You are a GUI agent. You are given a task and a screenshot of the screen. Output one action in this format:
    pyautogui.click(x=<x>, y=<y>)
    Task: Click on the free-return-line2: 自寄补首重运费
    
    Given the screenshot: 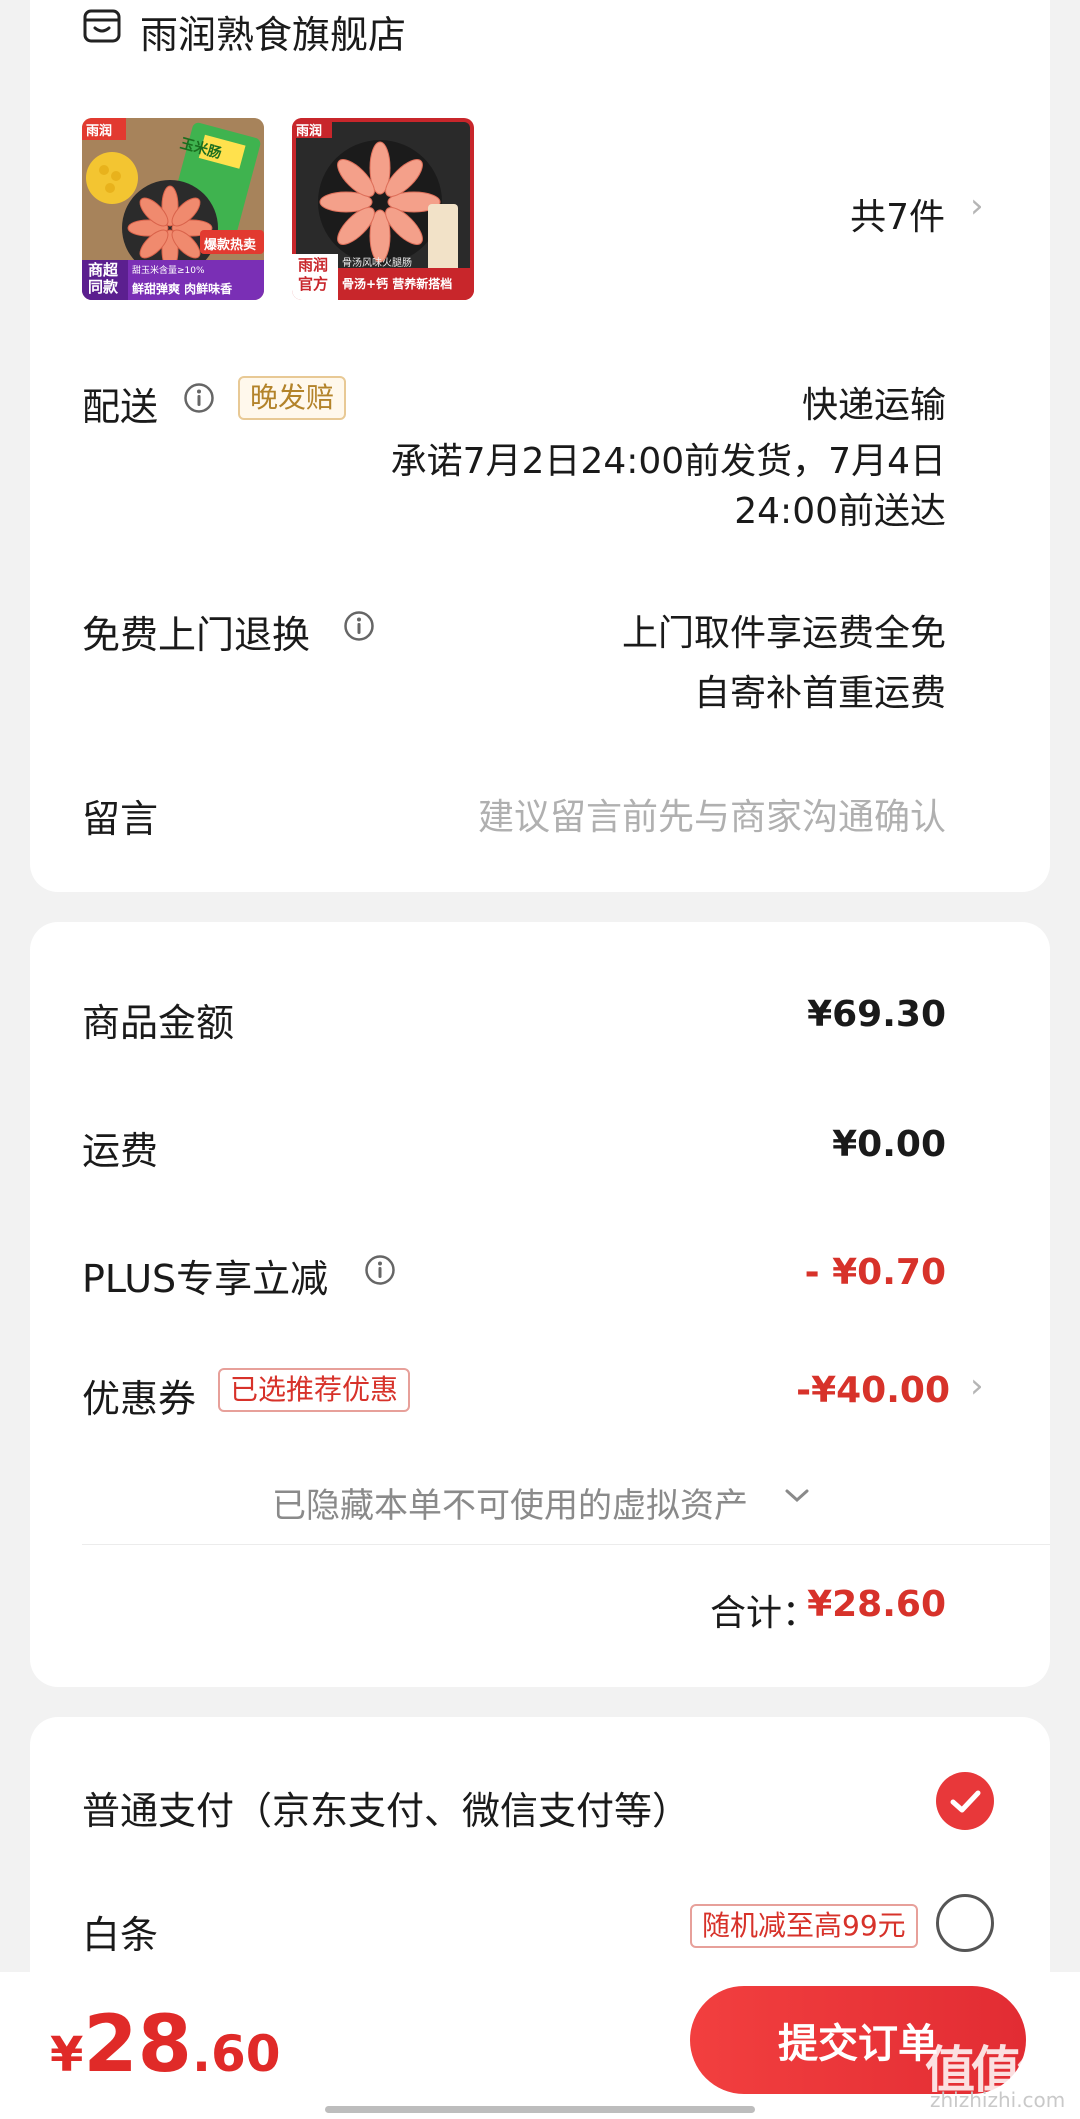 What is the action you would take?
    pyautogui.click(x=819, y=693)
    